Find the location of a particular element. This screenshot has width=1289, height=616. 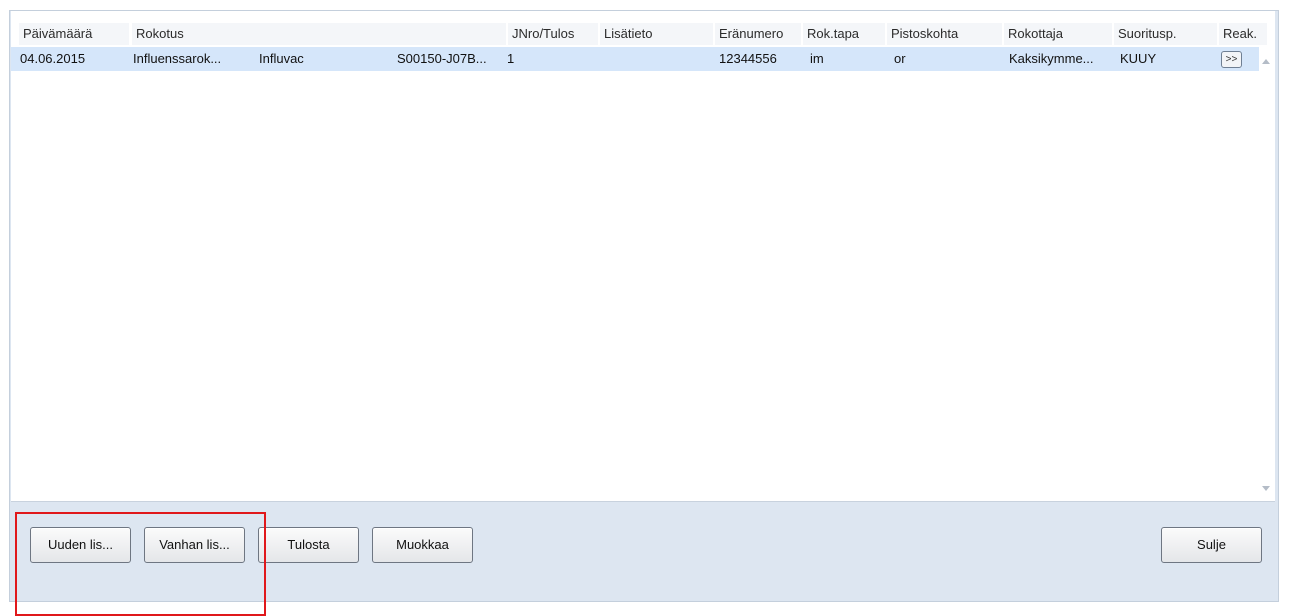

edit-button: Muokkaa is located at coordinates (422, 545).